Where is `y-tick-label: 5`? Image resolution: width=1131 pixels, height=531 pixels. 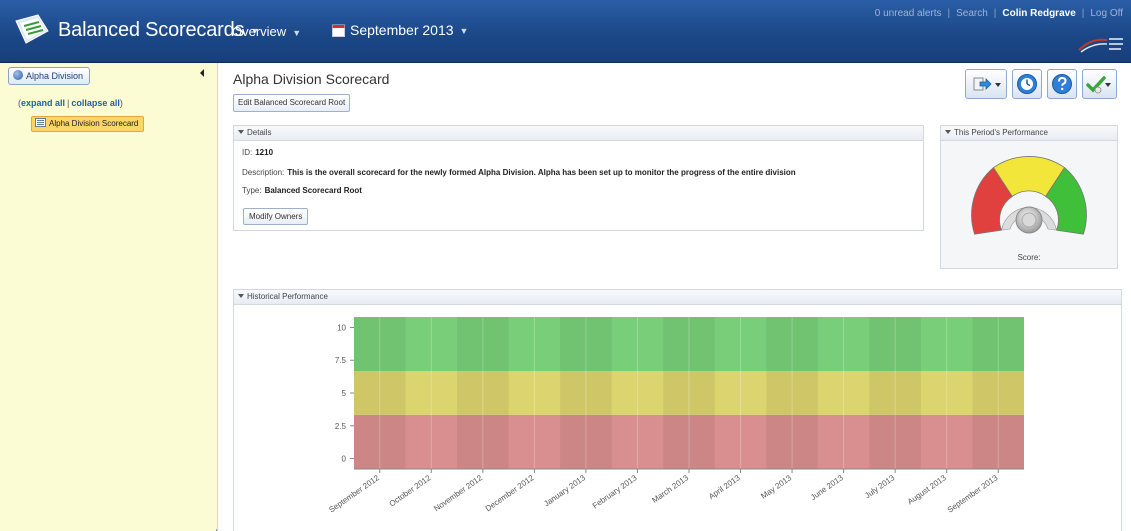 y-tick-label: 5 is located at coordinates (344, 393).